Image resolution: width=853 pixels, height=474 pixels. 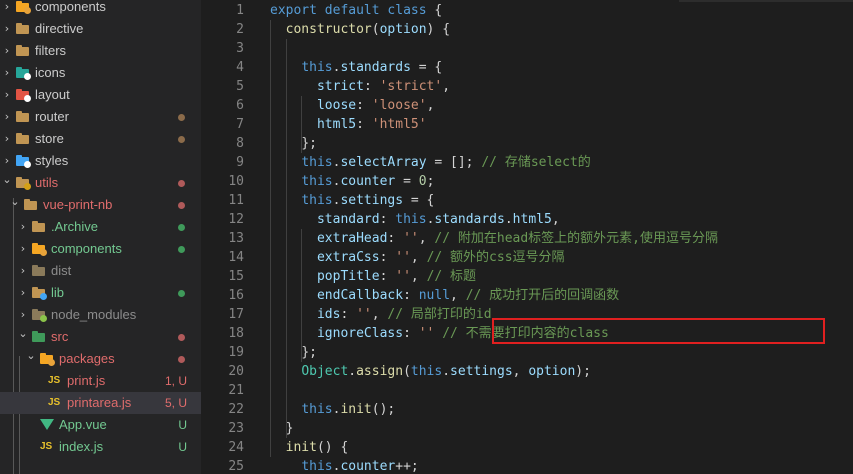 I want to click on code-text: this.settings = {, so click(x=352, y=200).